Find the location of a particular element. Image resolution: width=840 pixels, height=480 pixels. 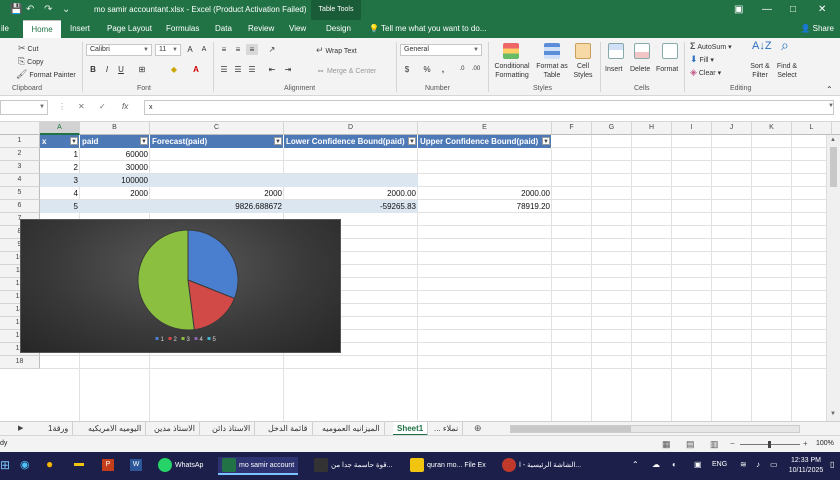

format-as-table-icon is located at coordinates (552, 51).